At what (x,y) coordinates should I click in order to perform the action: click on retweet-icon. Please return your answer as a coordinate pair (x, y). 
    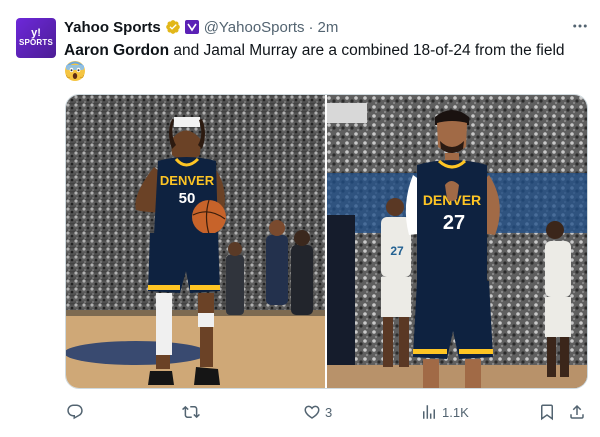
    Looking at the image, I should click on (191, 412).